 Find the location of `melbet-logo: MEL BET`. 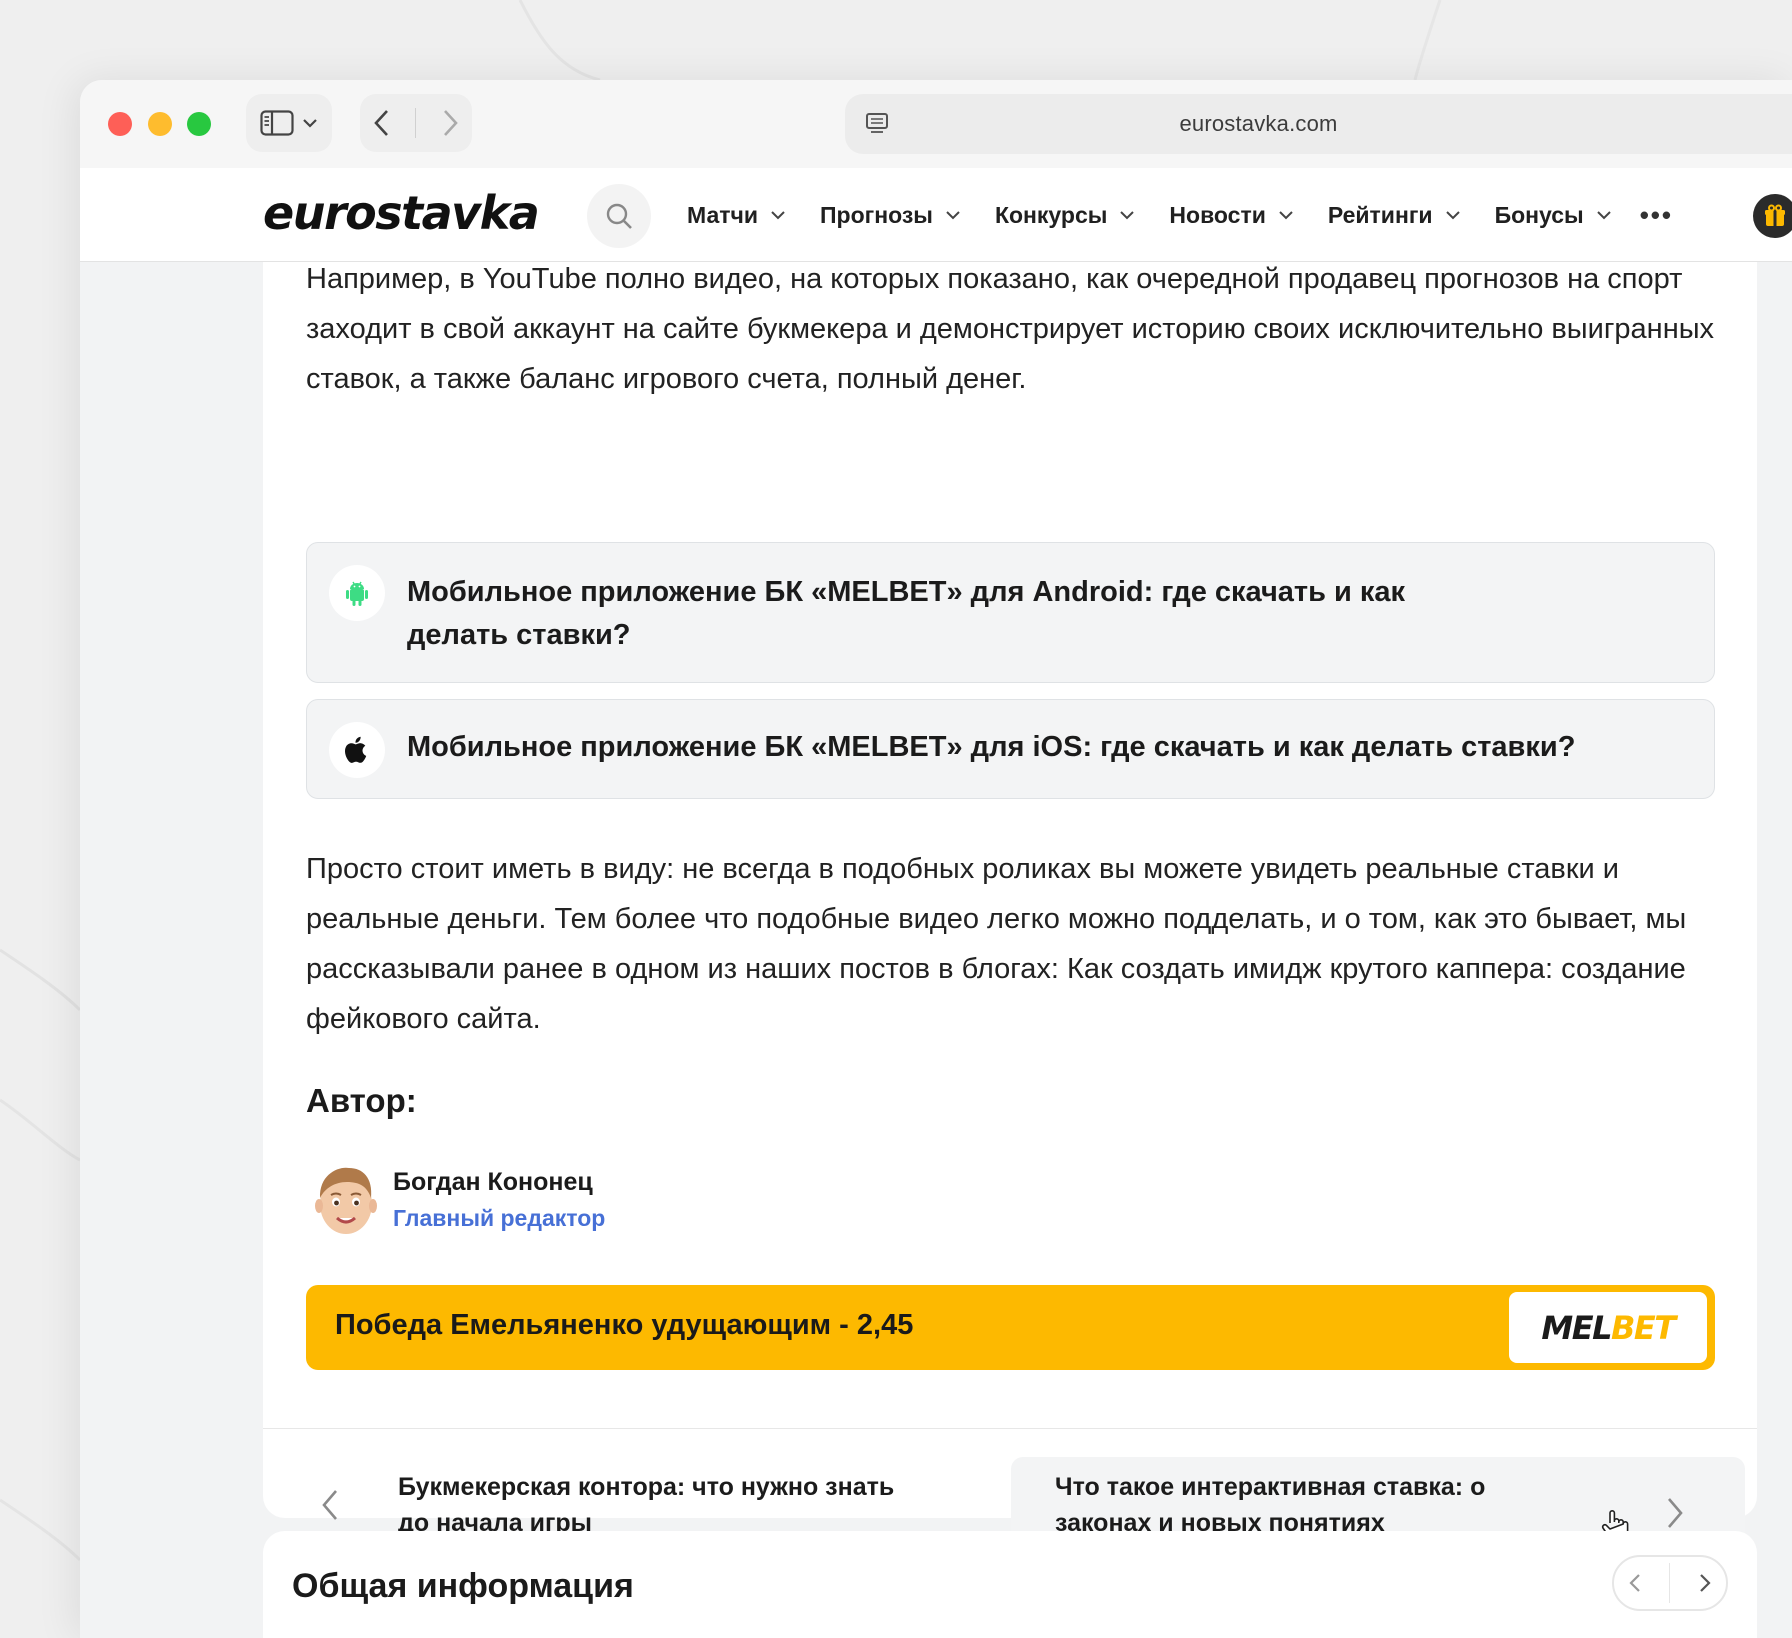

melbet-logo: MEL BET is located at coordinates (1608, 1327).